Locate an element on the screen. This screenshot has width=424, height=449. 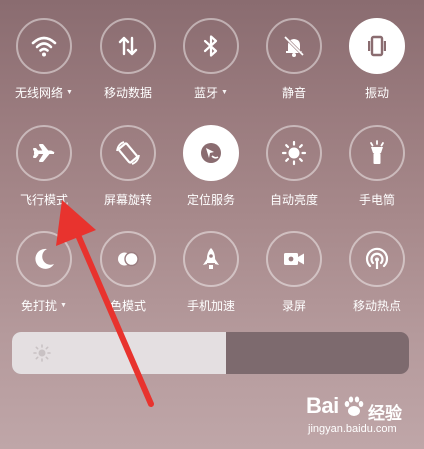
mobile-data-icon is located at coordinates (128, 46).